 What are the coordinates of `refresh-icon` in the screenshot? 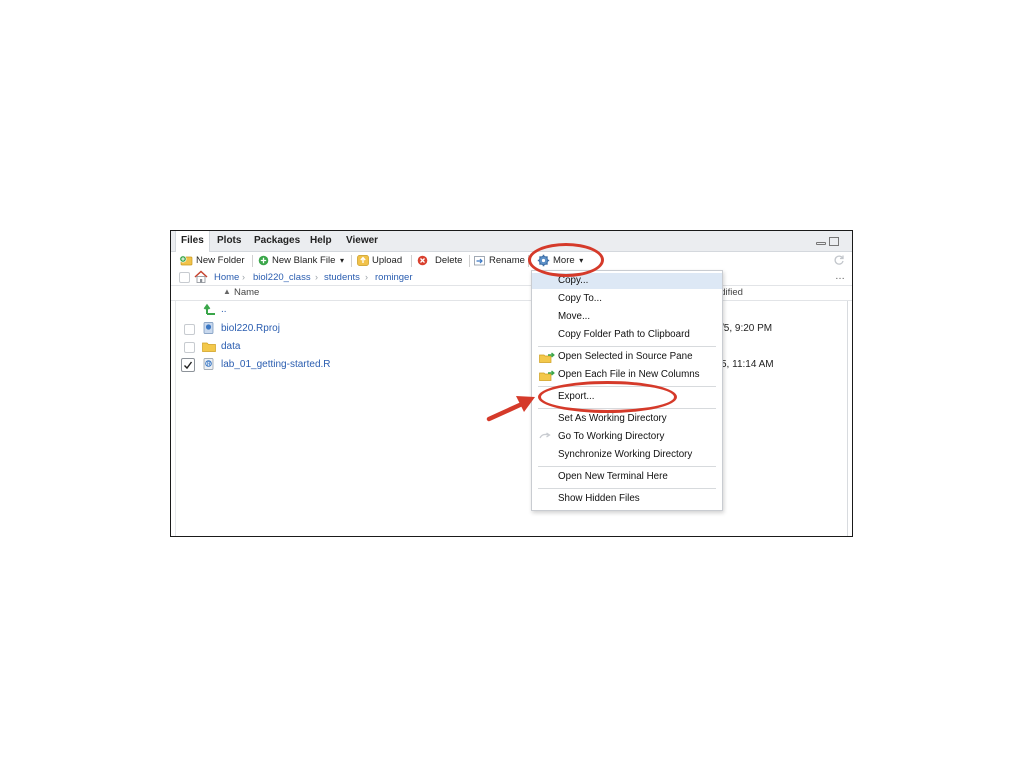 It's located at (839, 260).